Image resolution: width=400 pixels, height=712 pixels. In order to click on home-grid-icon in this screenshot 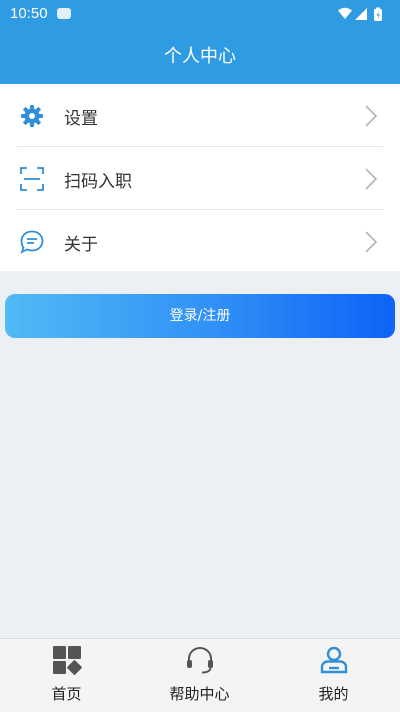, I will do `click(67, 660)`.